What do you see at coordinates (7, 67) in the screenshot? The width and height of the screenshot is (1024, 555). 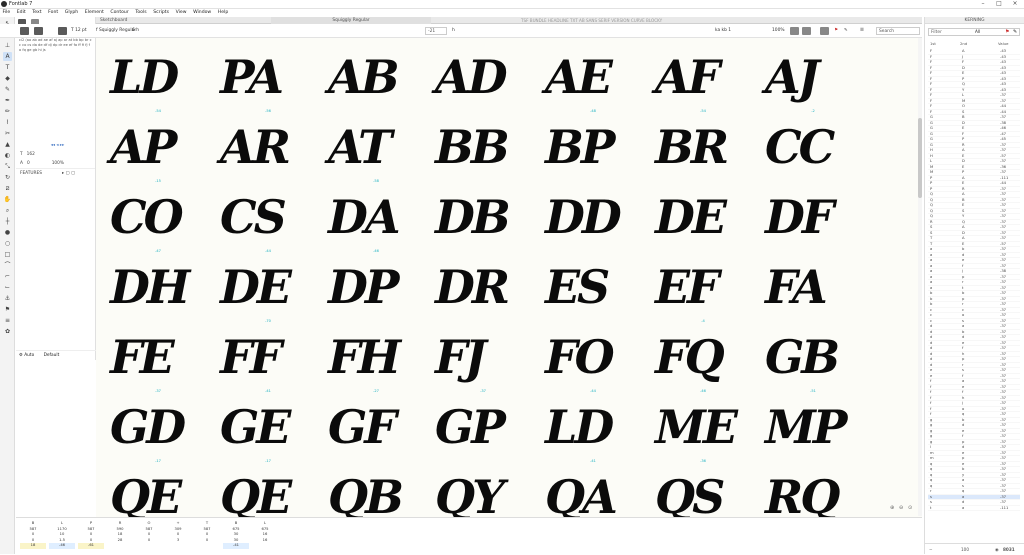 I see `text-tool-icon: T` at bounding box center [7, 67].